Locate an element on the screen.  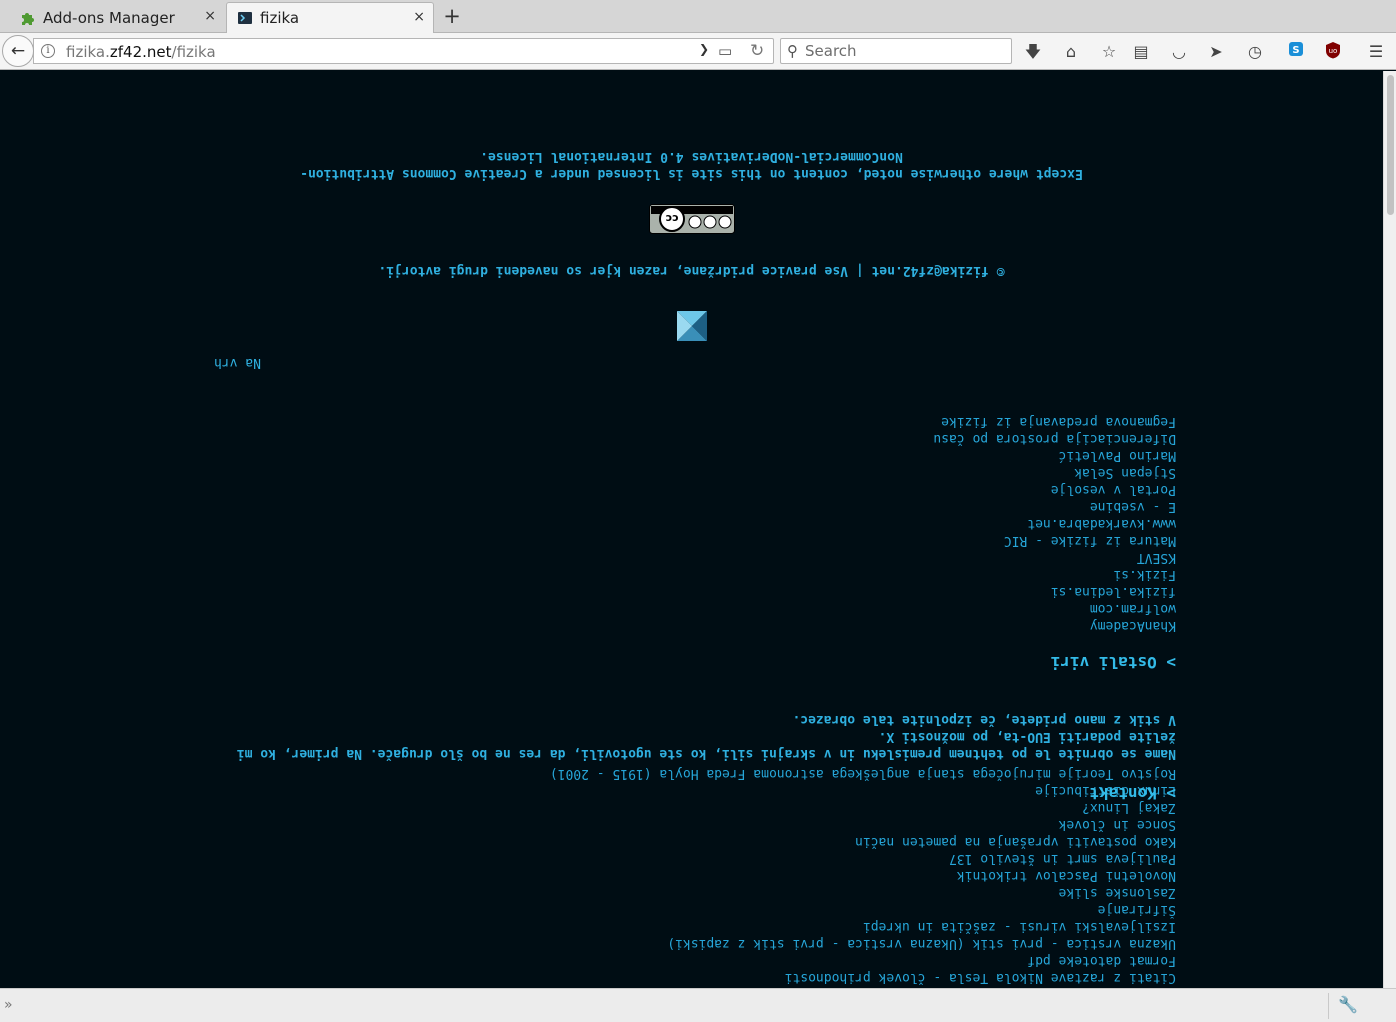
ublock-icon: uo is located at coordinates (1333, 52).